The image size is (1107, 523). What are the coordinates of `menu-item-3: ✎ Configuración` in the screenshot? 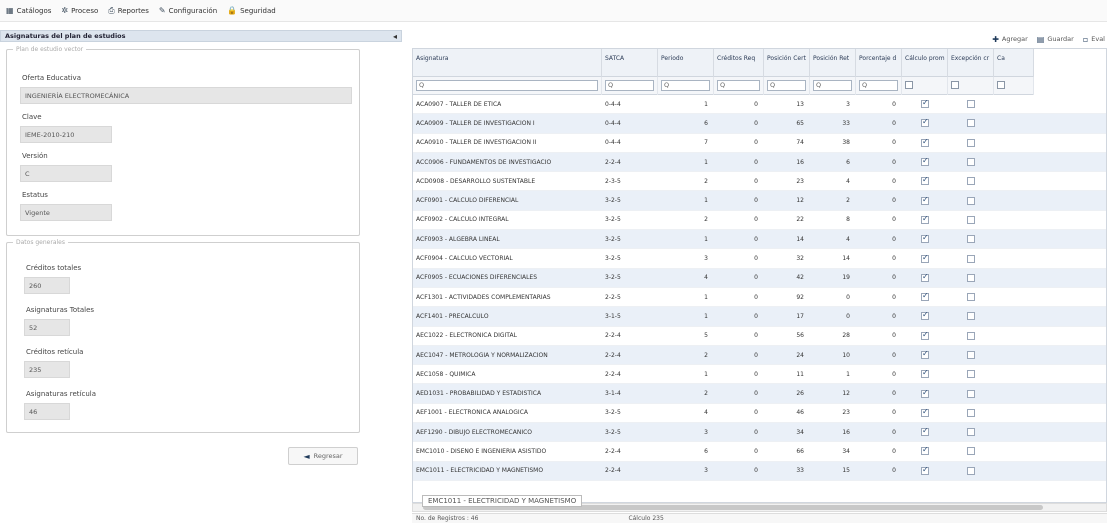 It's located at (188, 10).